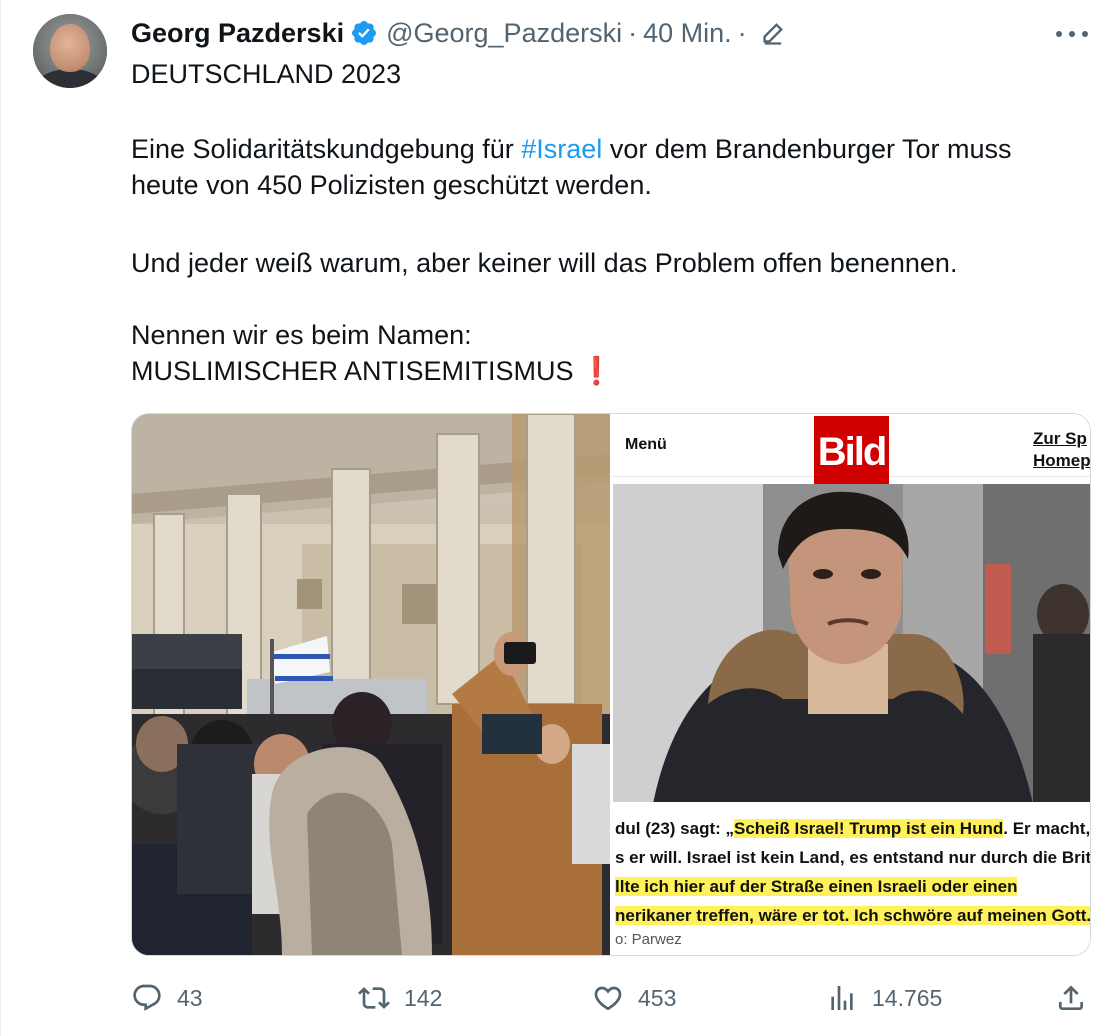  What do you see at coordinates (374, 998) in the screenshot?
I see `repost-icon` at bounding box center [374, 998].